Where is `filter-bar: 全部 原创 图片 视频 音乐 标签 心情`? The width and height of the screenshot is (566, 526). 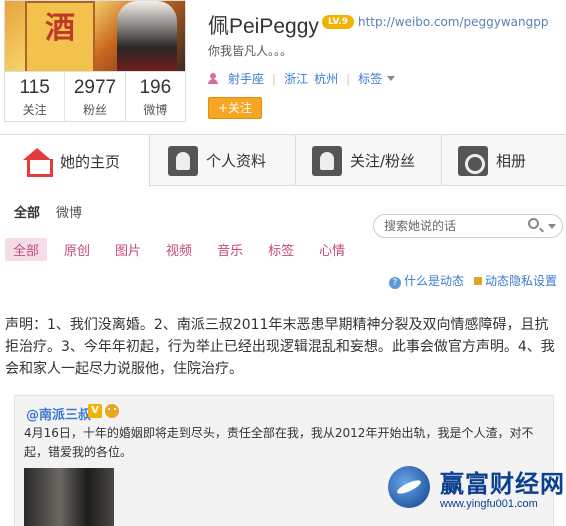
filter-bar: 全部 原创 图片 视频 音乐 标签 心情 is located at coordinates (178, 249).